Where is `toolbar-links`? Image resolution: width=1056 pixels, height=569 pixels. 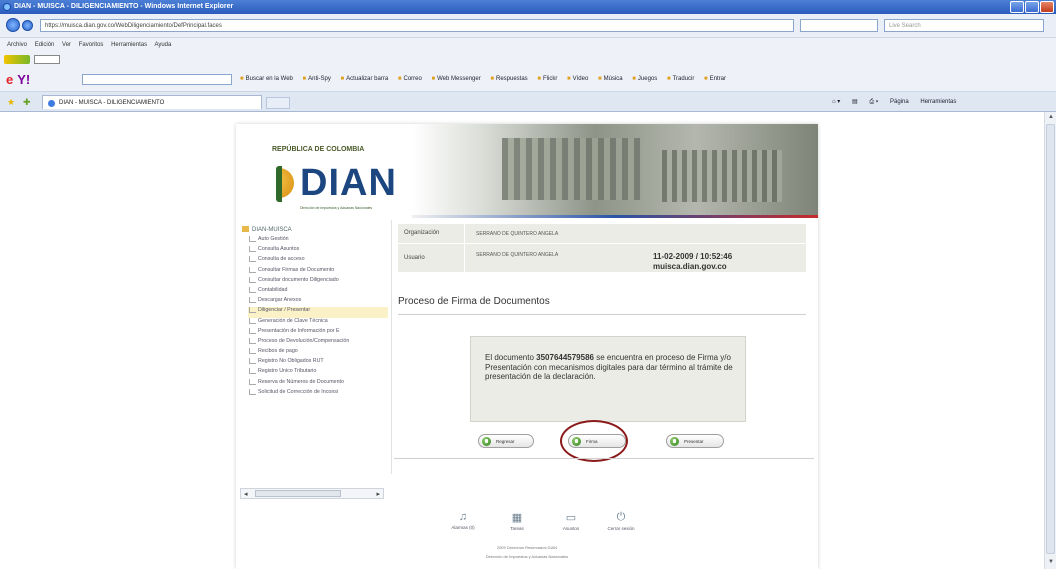 toolbar-links is located at coordinates (528, 60).